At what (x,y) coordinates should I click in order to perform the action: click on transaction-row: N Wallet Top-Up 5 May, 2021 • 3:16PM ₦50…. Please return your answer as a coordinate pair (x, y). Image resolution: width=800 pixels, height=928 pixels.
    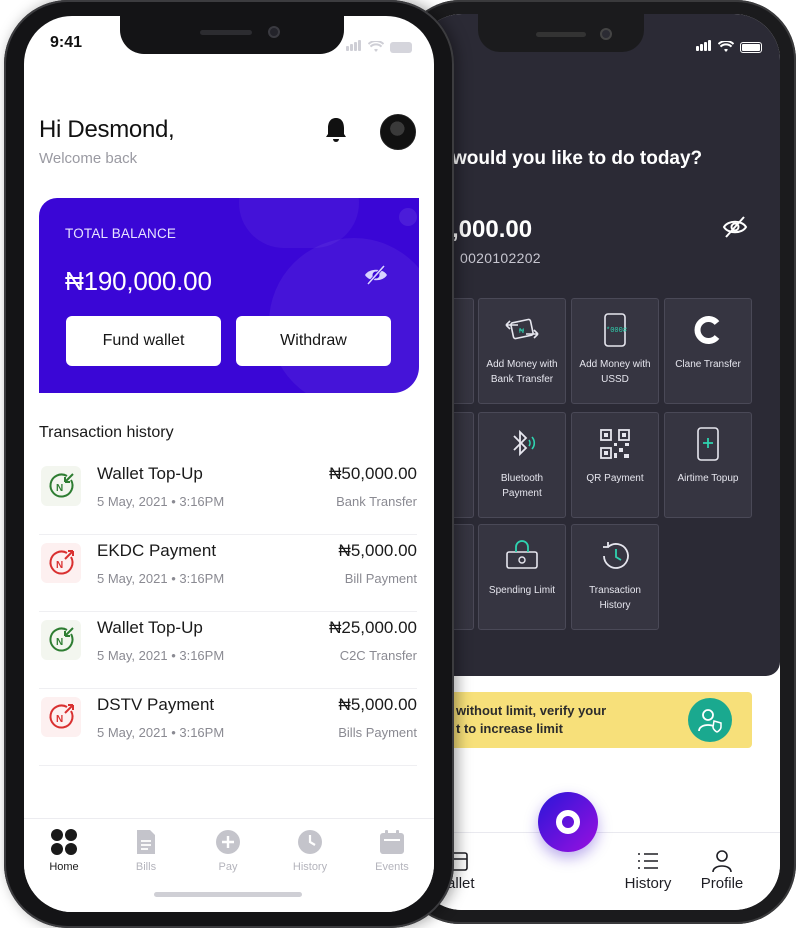
    Looking at the image, I should click on (228, 496).